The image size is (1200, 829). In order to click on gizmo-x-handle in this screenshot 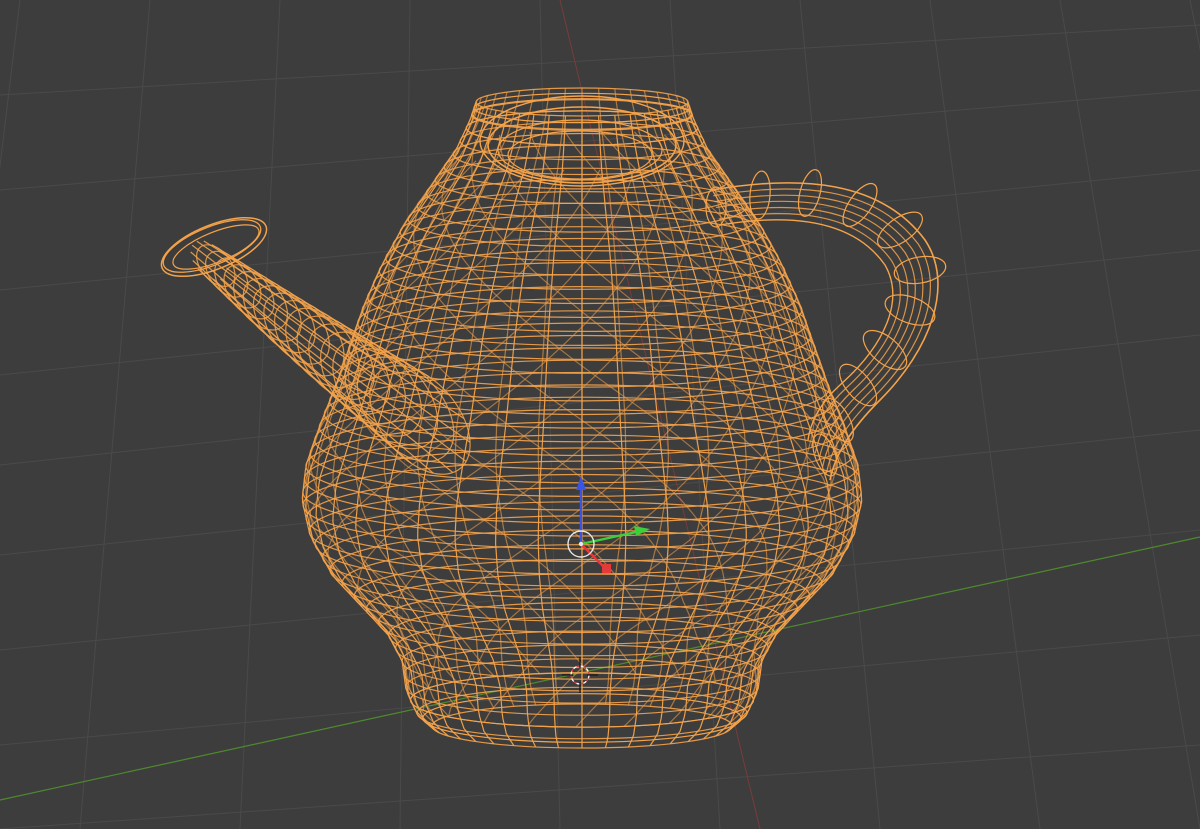, I will do `click(606, 568)`.